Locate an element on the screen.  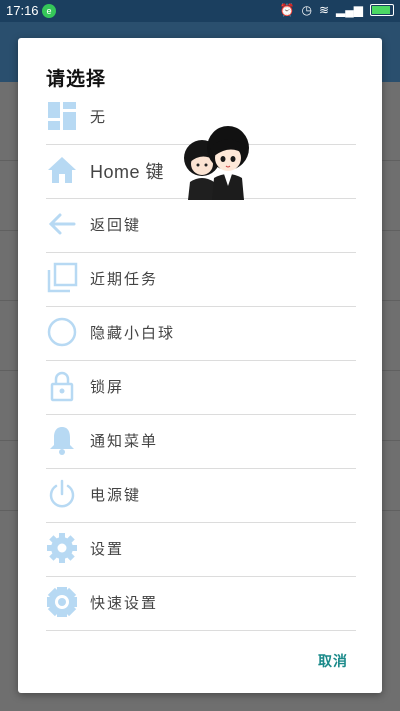
option-label: 锁屏 is located at coordinates (107, 387).